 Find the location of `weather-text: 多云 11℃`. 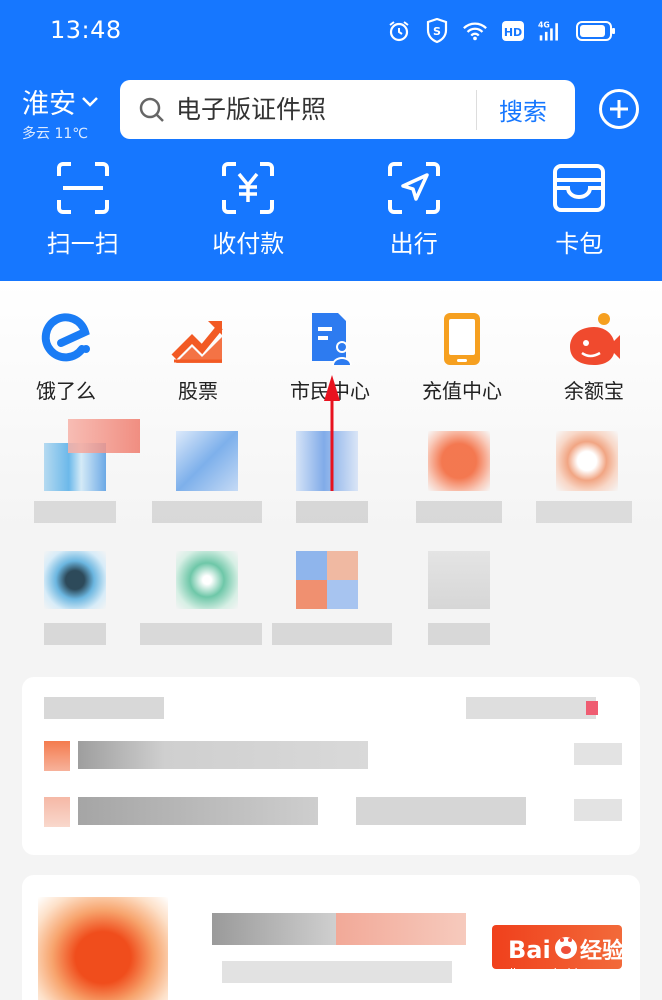

weather-text: 多云 11℃ is located at coordinates (55, 134).